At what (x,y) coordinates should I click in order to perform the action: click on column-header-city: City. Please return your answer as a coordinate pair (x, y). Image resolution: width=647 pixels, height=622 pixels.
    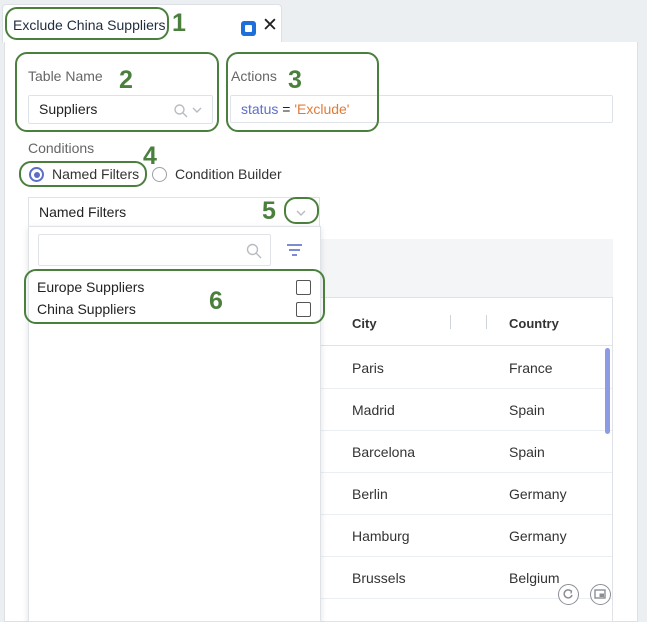
    Looking at the image, I should click on (364, 323).